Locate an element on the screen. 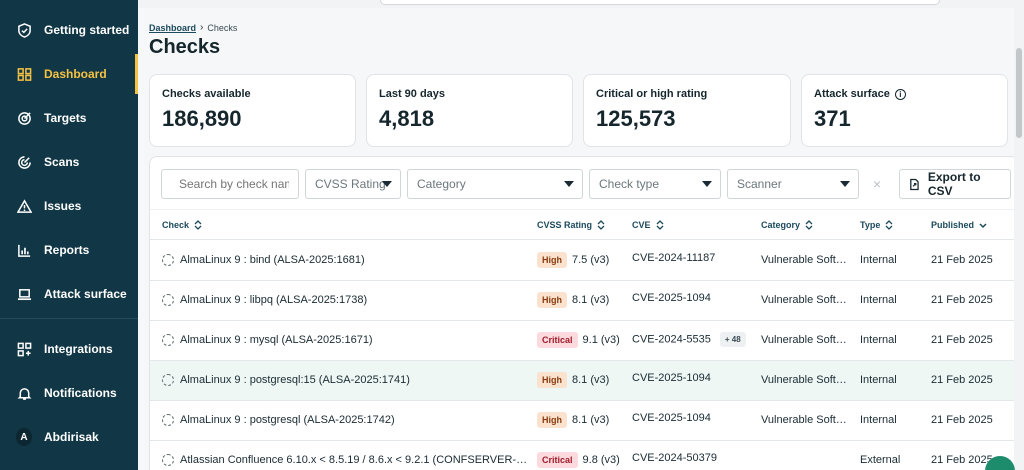 This screenshot has width=1024, height=470. cvss-cell: Critical 9.1 (v3) is located at coordinates (578, 340).